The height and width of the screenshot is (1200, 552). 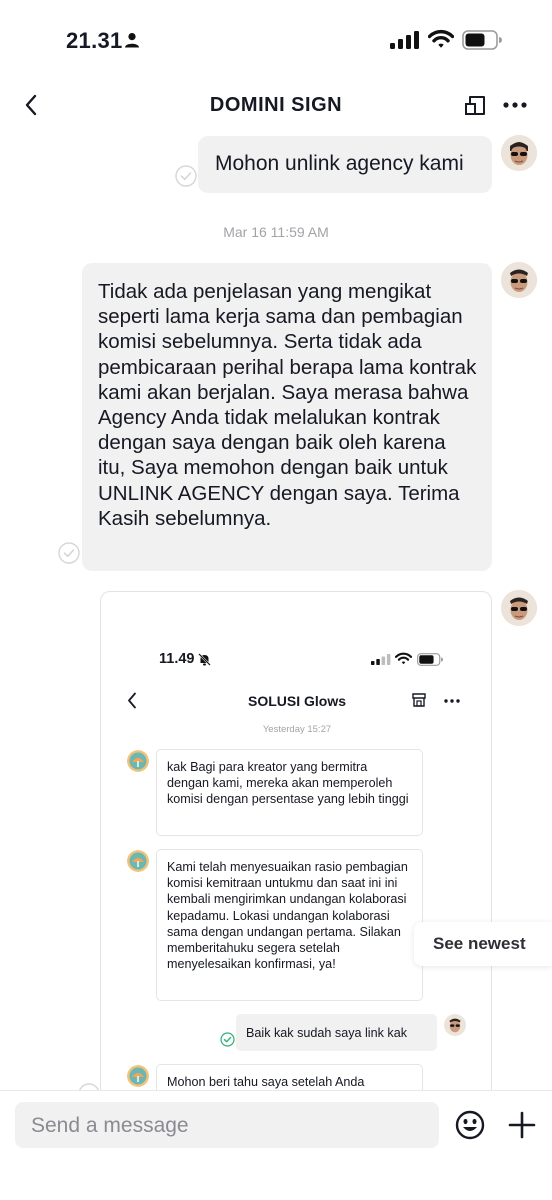 What do you see at coordinates (482, 40) in the screenshot?
I see `battery-icon` at bounding box center [482, 40].